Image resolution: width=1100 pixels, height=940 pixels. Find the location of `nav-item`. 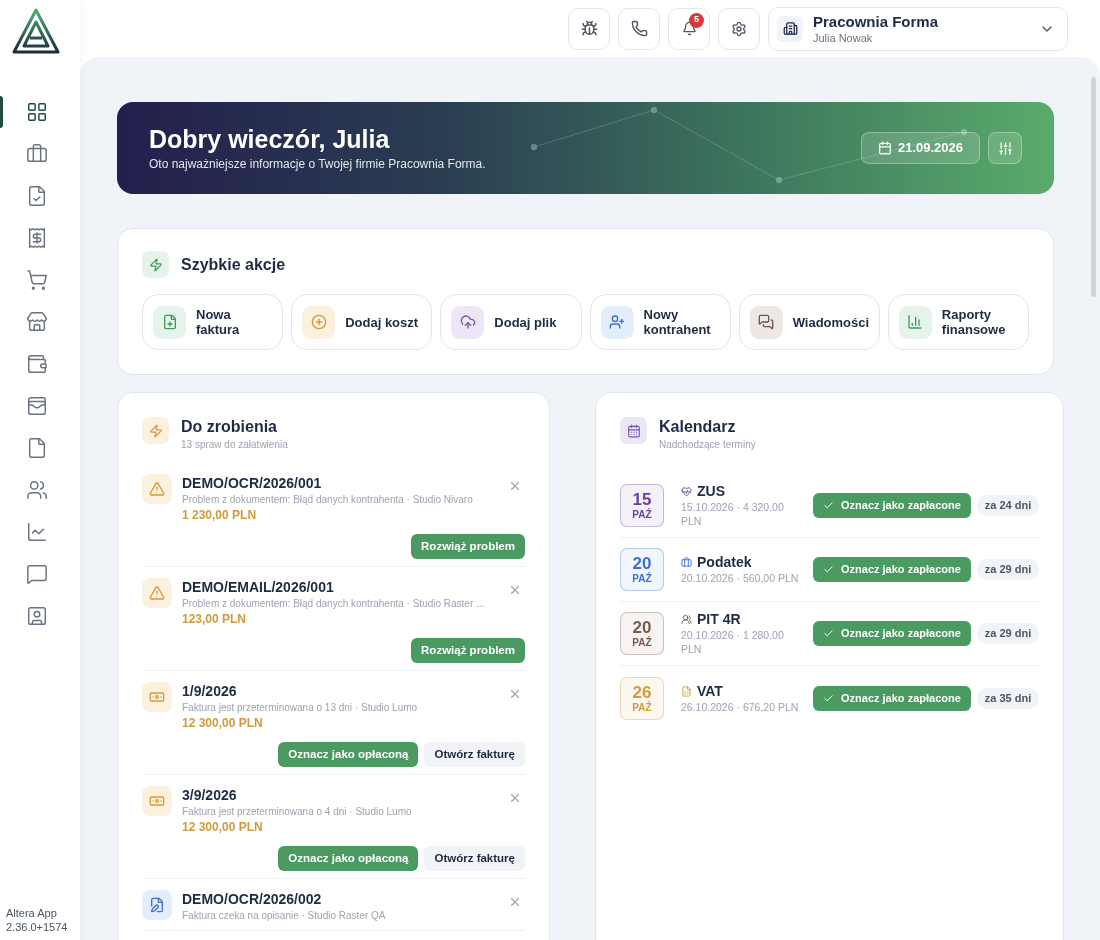

nav-item is located at coordinates (37, 280).